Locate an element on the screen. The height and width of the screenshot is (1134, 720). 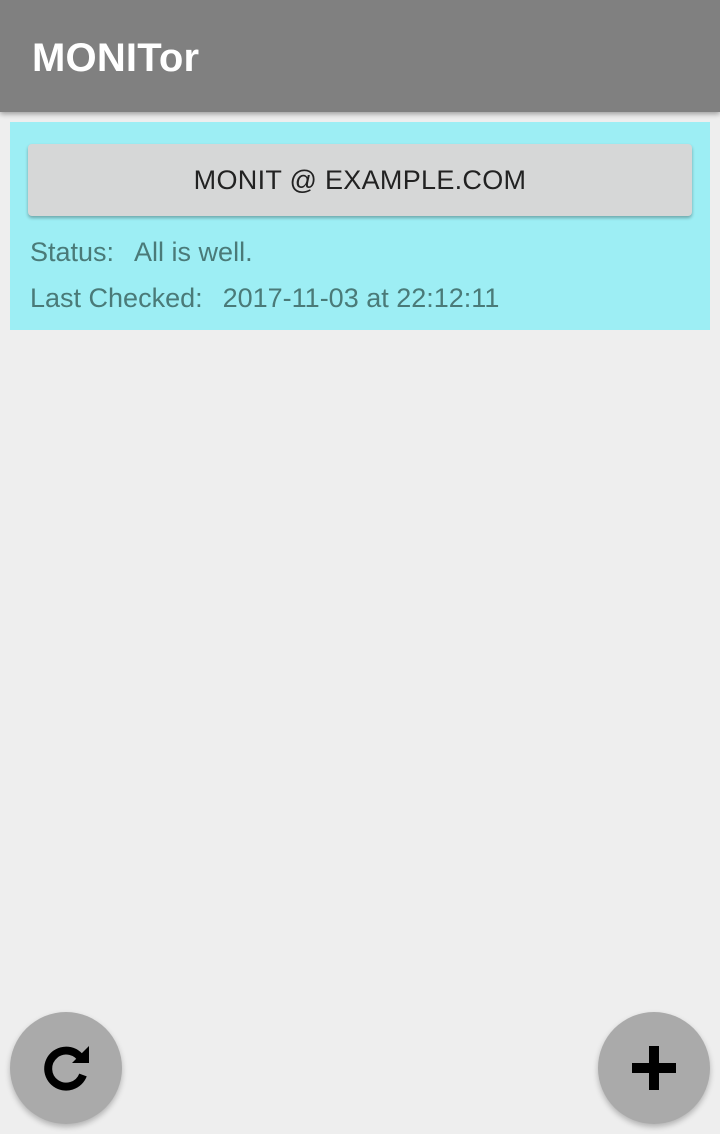
last-checked-label: Last Checked: is located at coordinates (116, 298).